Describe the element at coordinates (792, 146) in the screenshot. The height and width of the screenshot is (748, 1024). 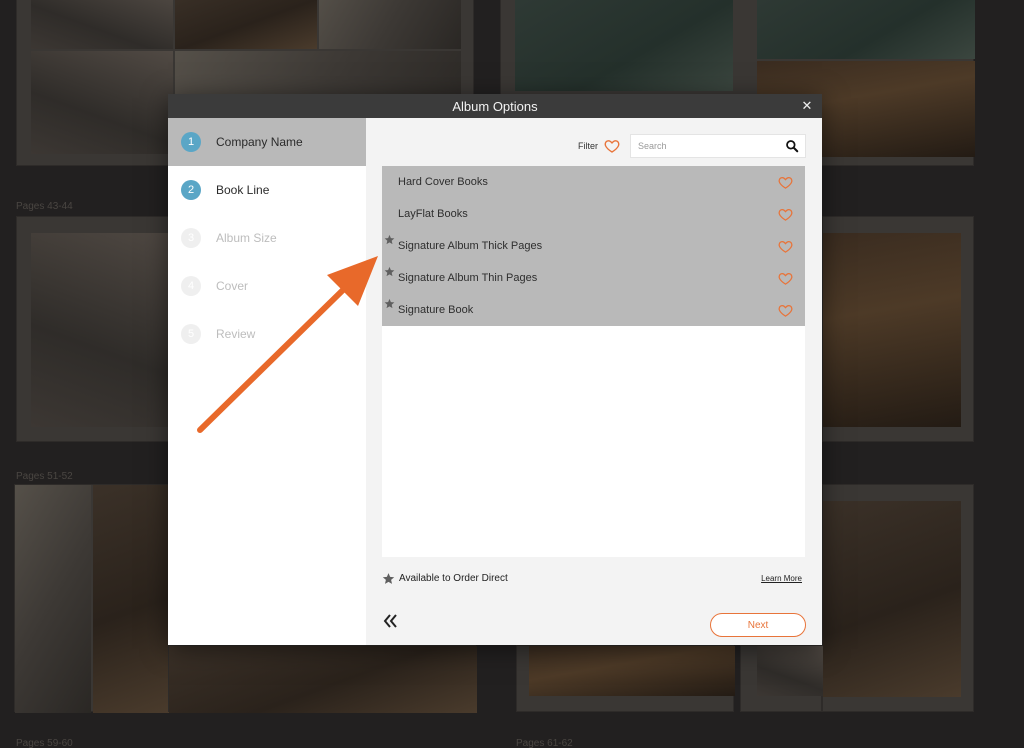
I see `search-icon` at that location.